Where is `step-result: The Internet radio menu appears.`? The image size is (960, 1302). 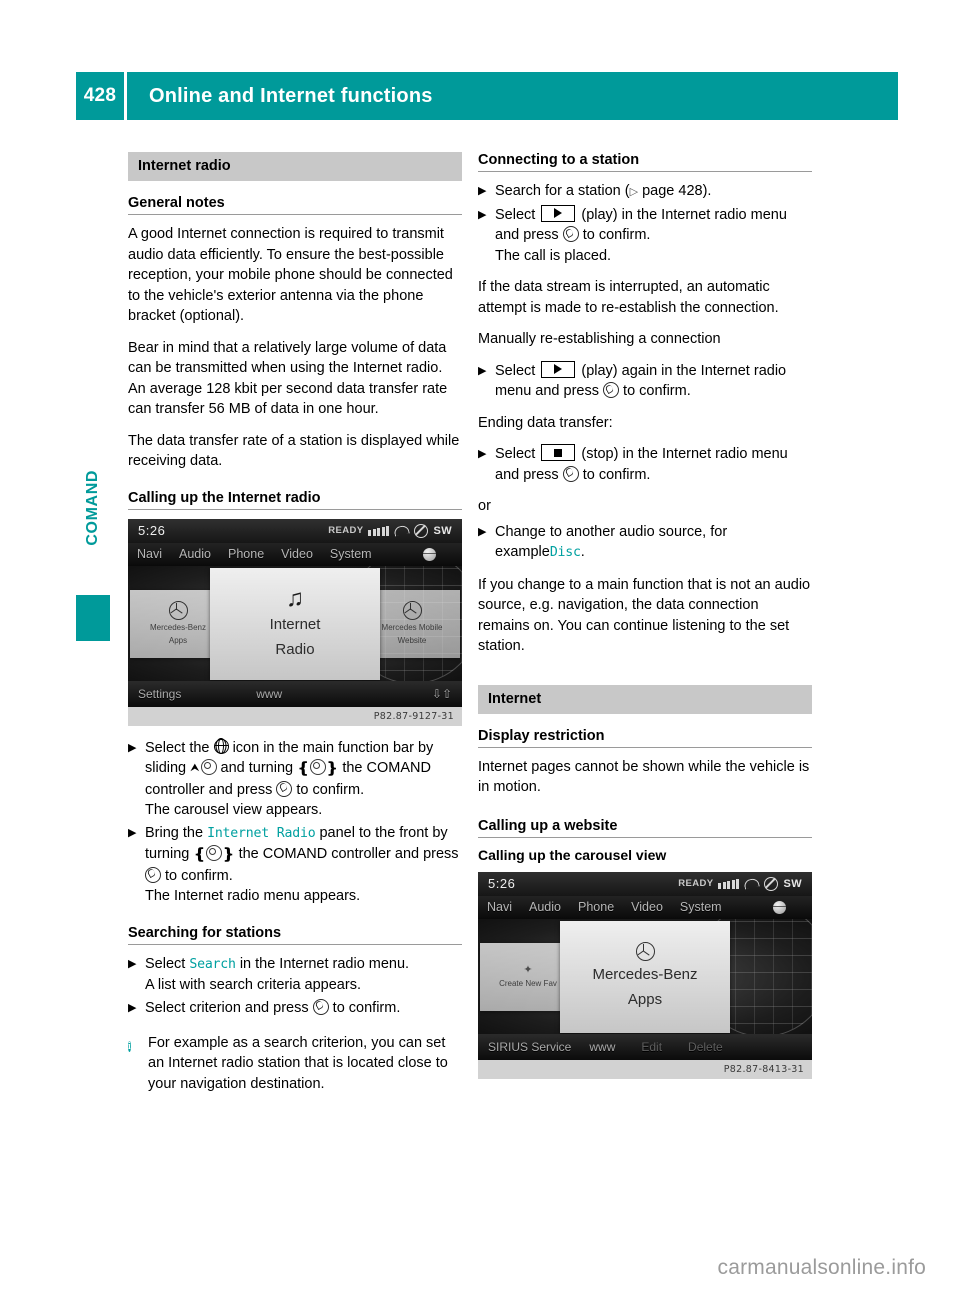
step-result: The Internet radio menu appears. is located at coordinates (253, 896).